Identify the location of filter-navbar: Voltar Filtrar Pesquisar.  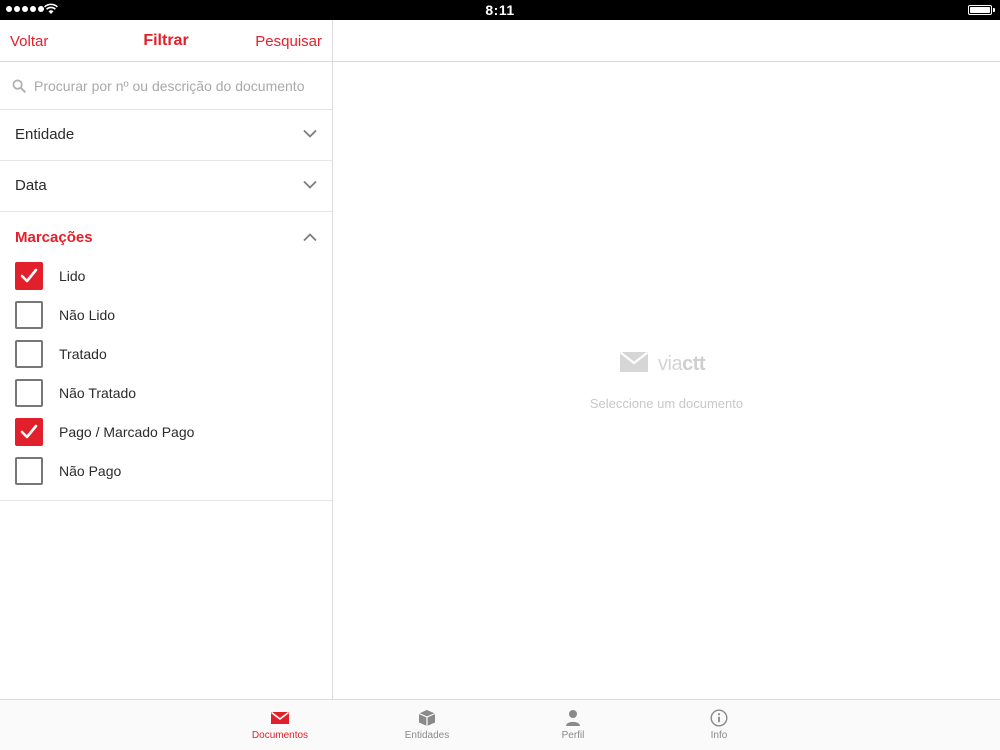
(166, 41).